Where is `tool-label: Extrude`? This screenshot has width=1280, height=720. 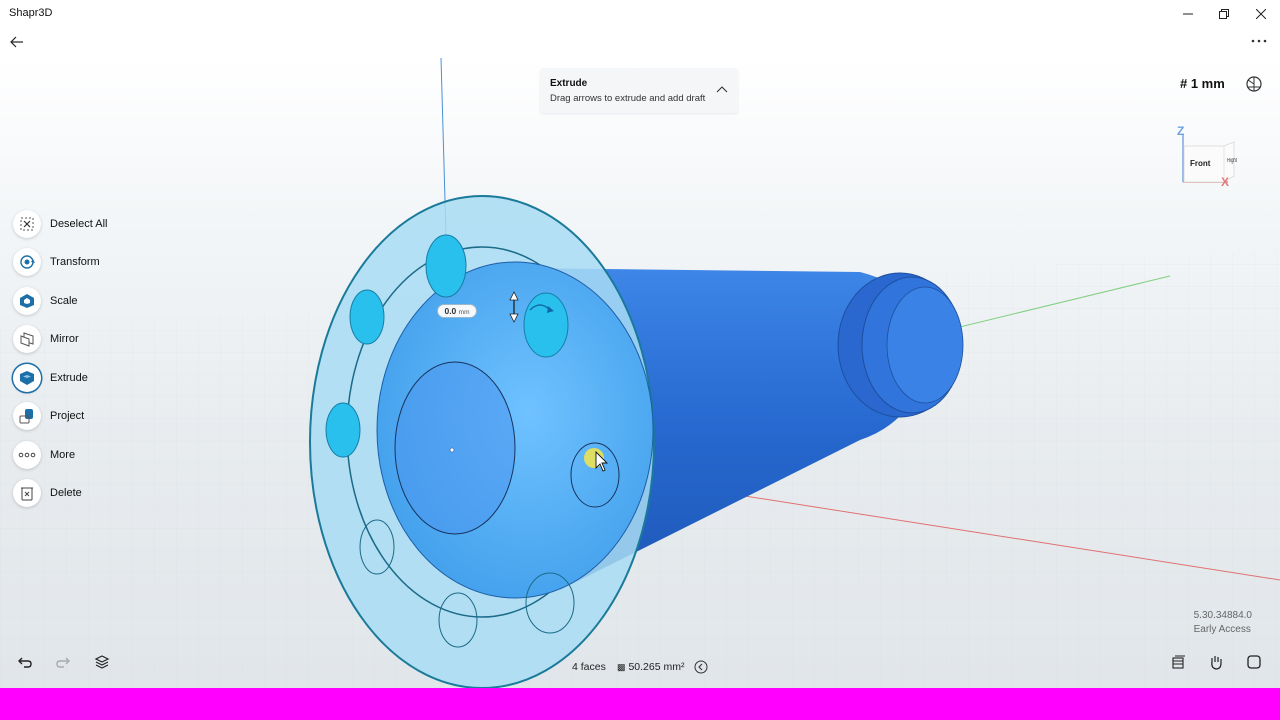 tool-label: Extrude is located at coordinates (69, 378).